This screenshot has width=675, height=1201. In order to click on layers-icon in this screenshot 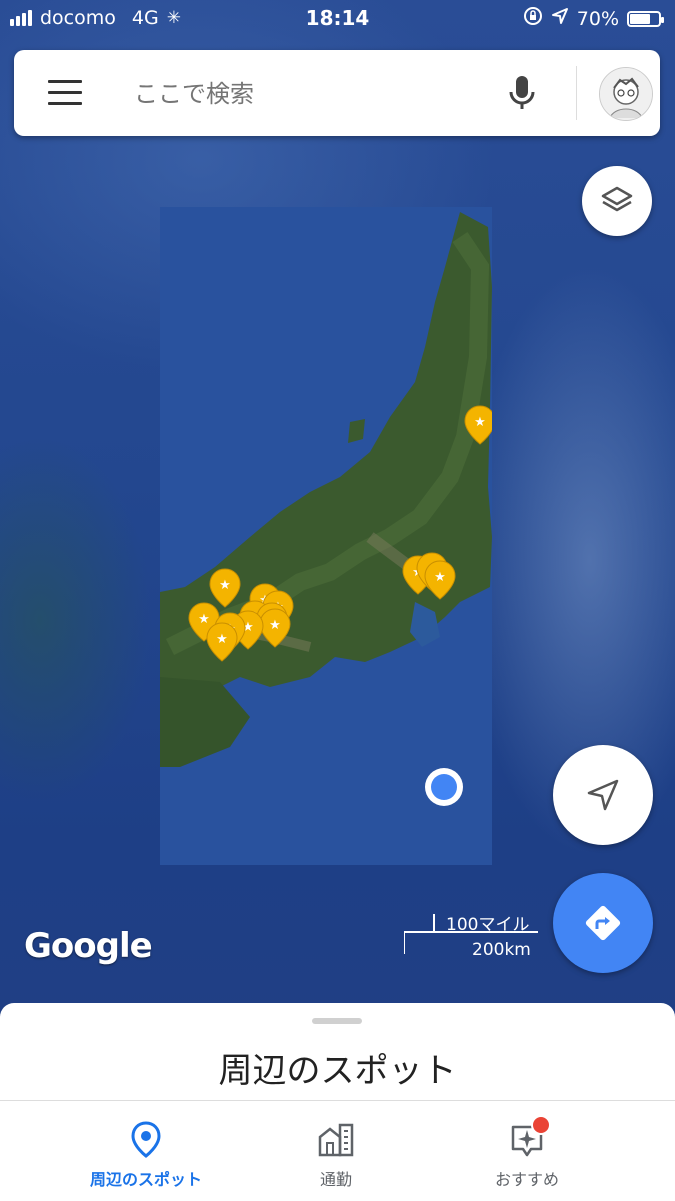, I will do `click(617, 199)`.